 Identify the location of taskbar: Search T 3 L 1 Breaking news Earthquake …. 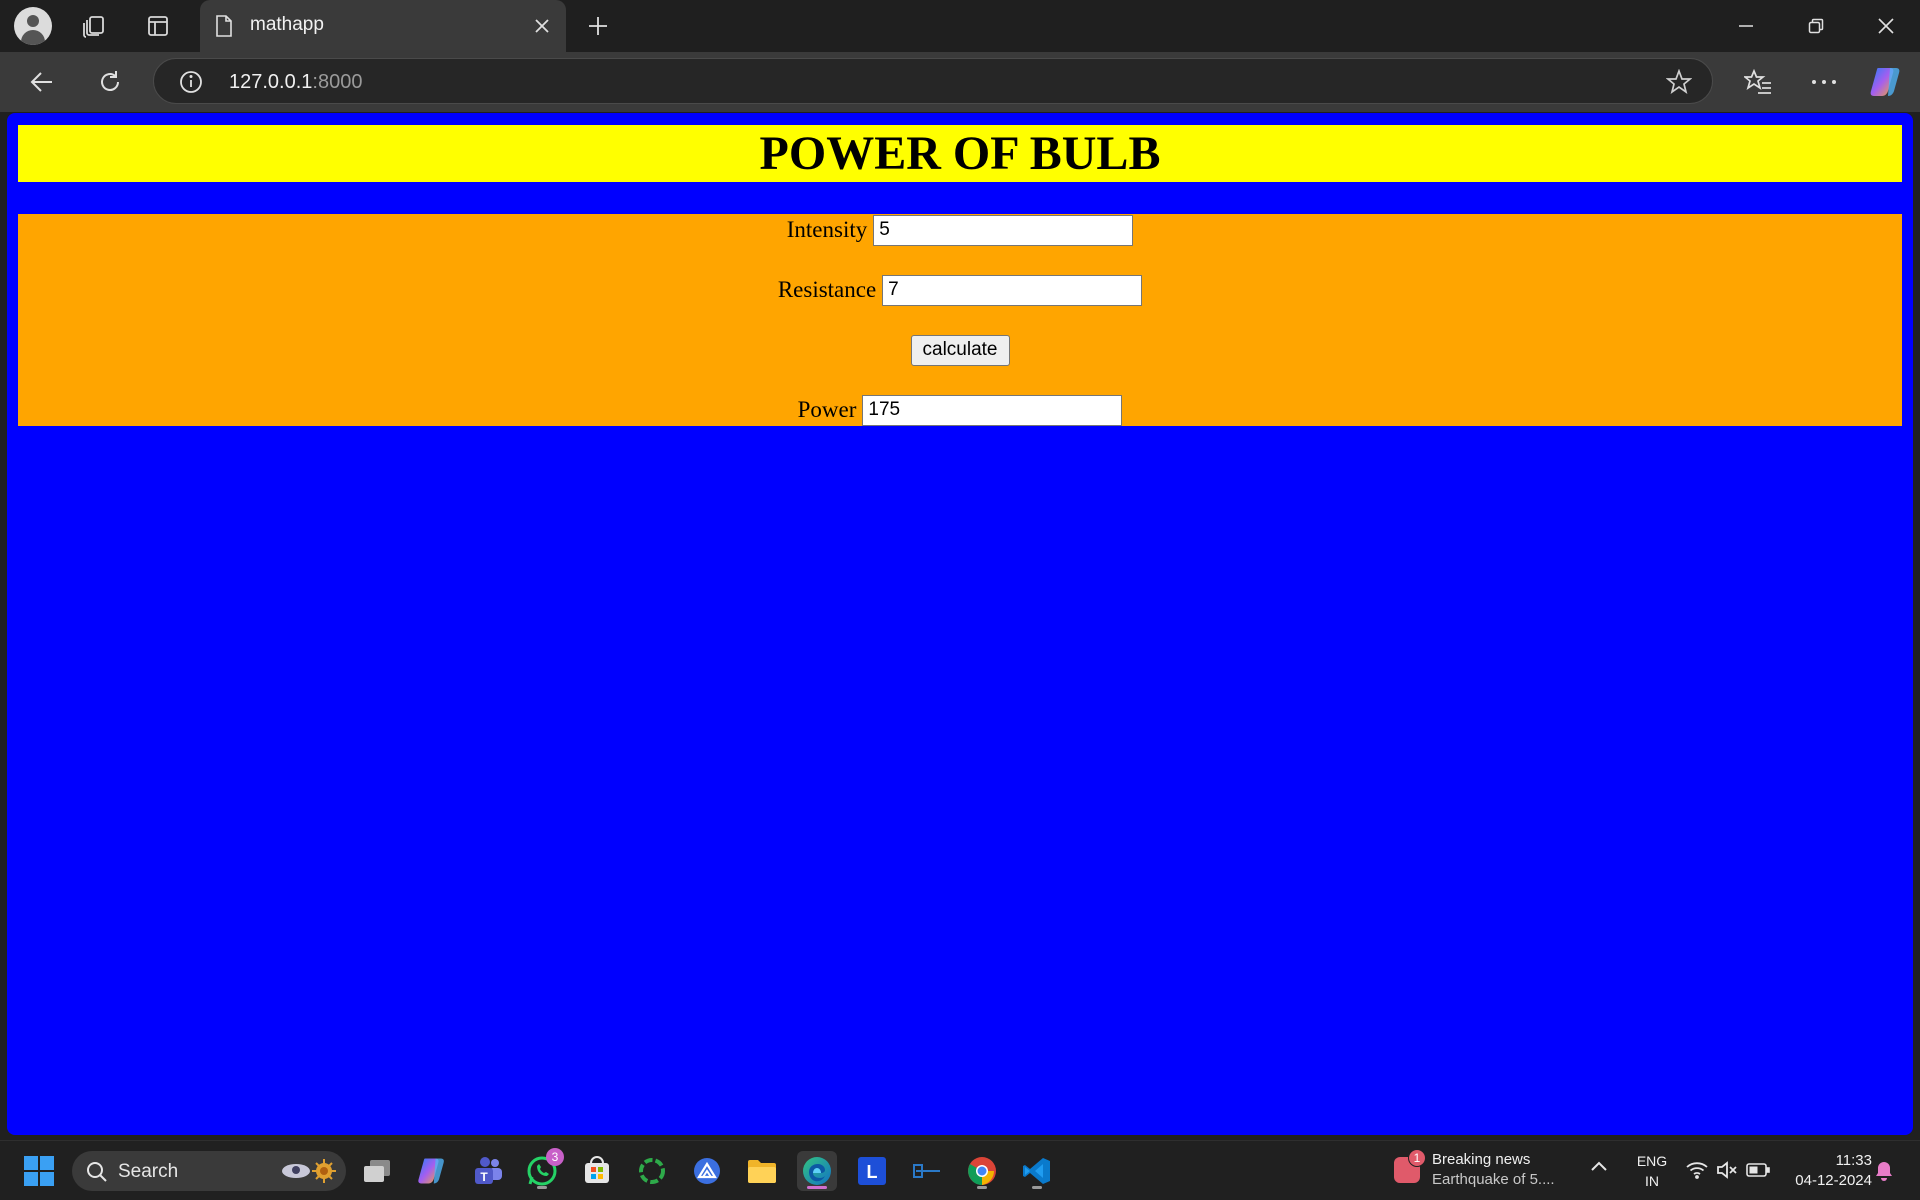
(960, 1170).